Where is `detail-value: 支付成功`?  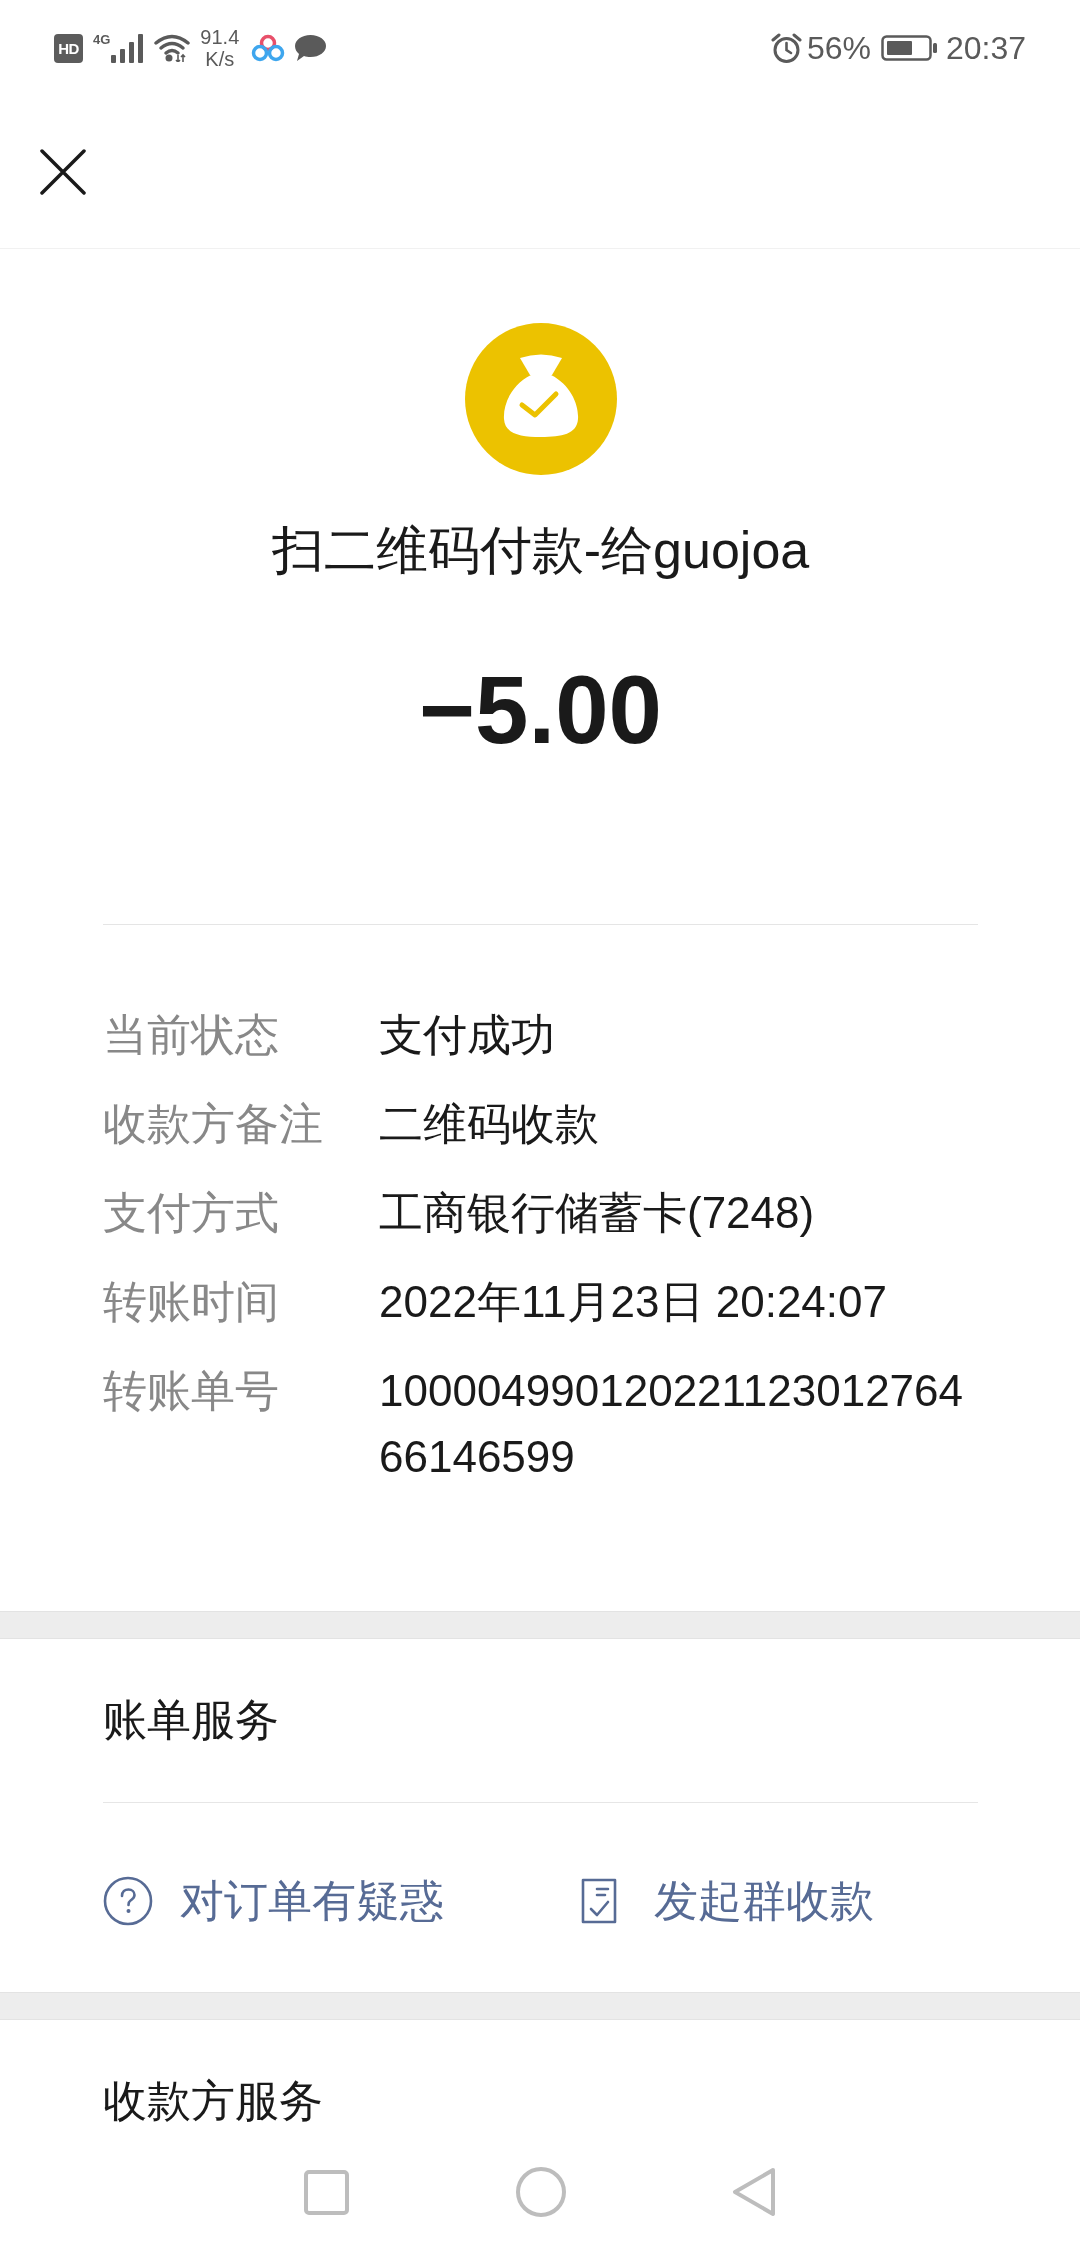 detail-value: 支付成功 is located at coordinates (467, 1035).